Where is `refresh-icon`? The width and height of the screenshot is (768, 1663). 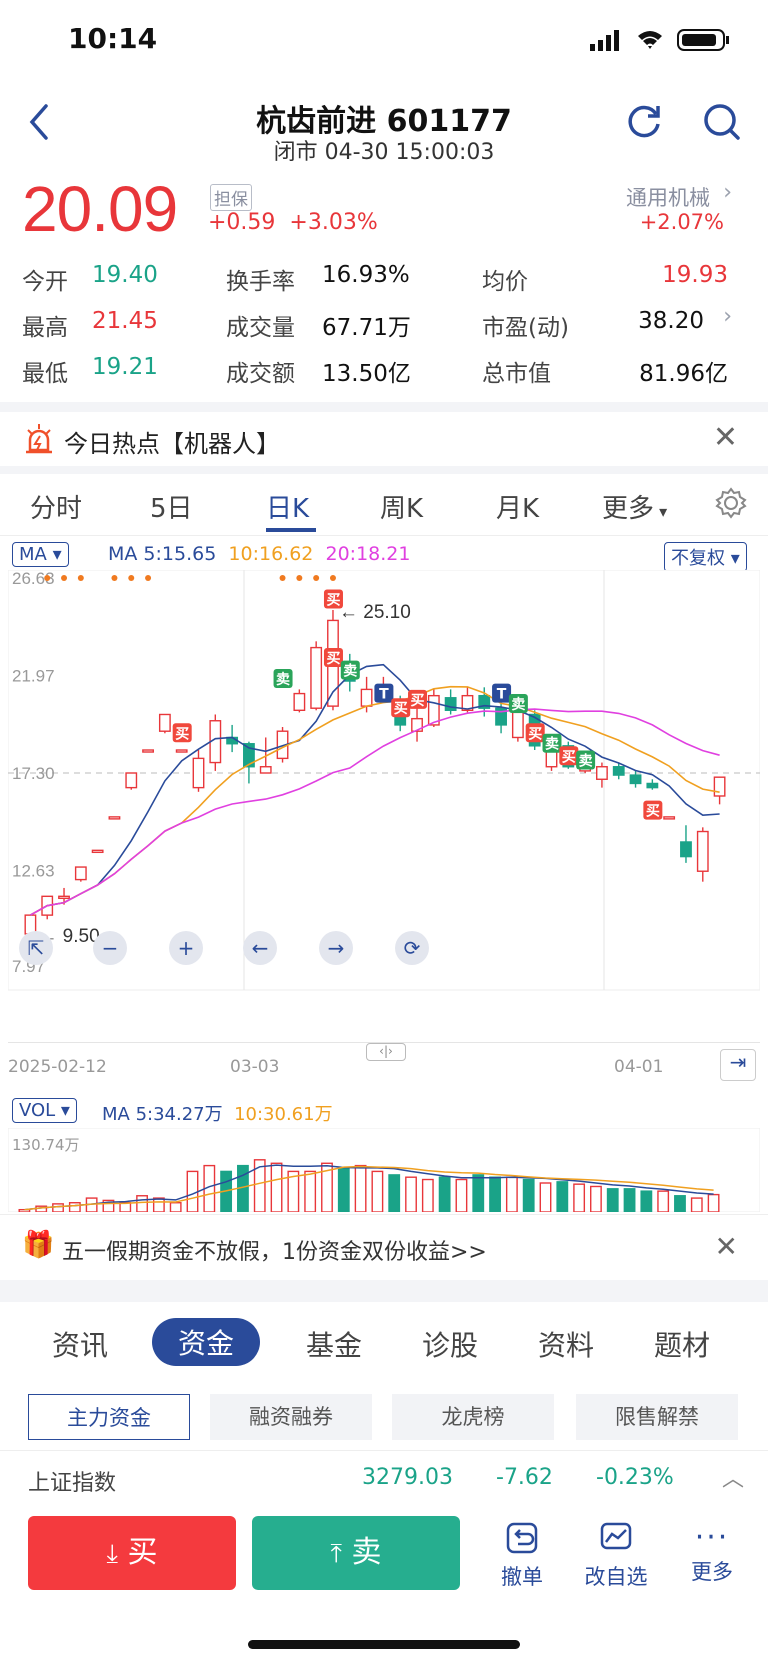
refresh-icon is located at coordinates (644, 122).